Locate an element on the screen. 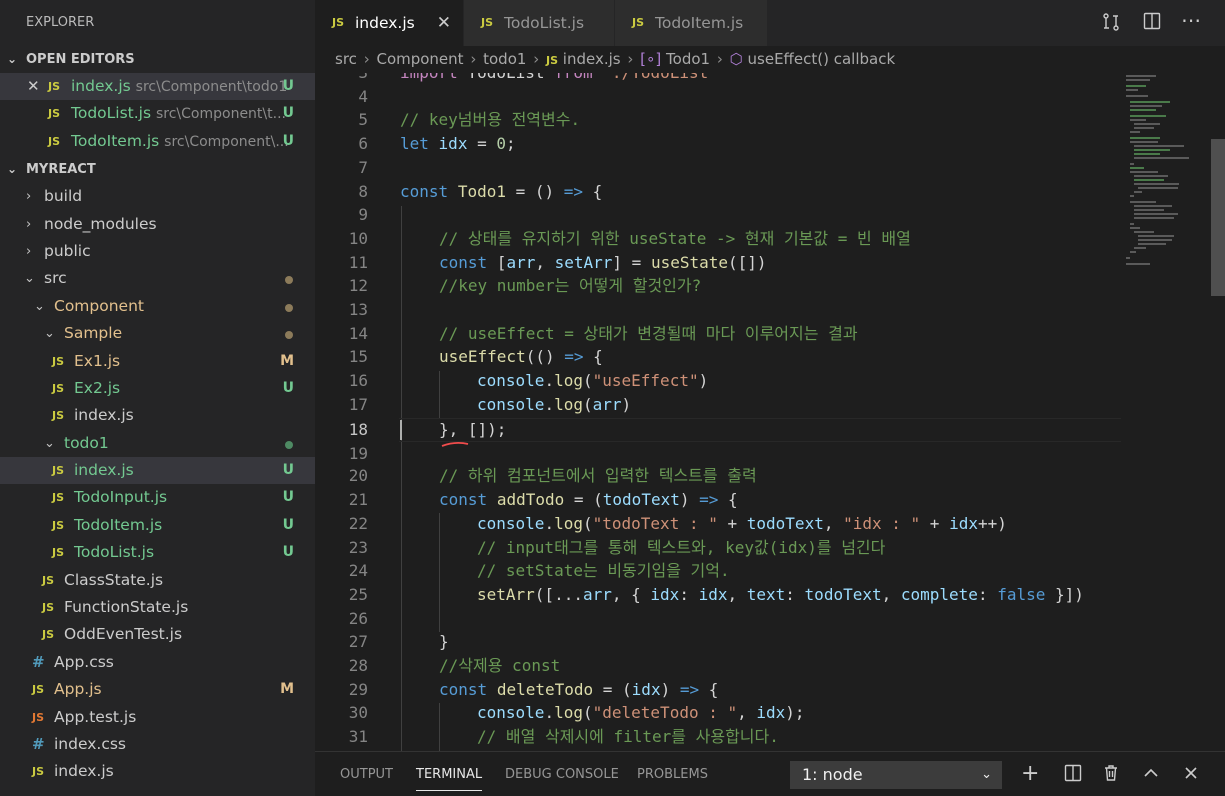 The width and height of the screenshot is (1225, 796). open-editors-title: OPEN EDITORS is located at coordinates (80, 59).